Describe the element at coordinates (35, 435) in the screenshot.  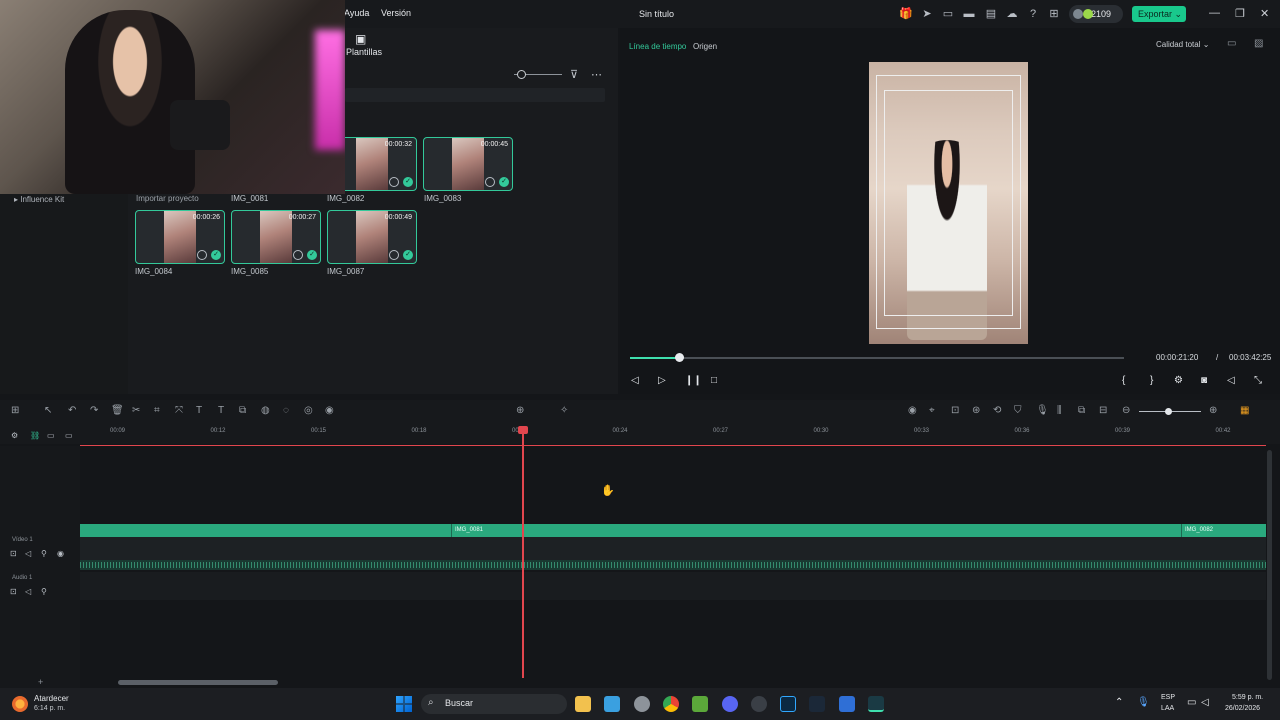
I see `link-icon: ⛓` at that location.